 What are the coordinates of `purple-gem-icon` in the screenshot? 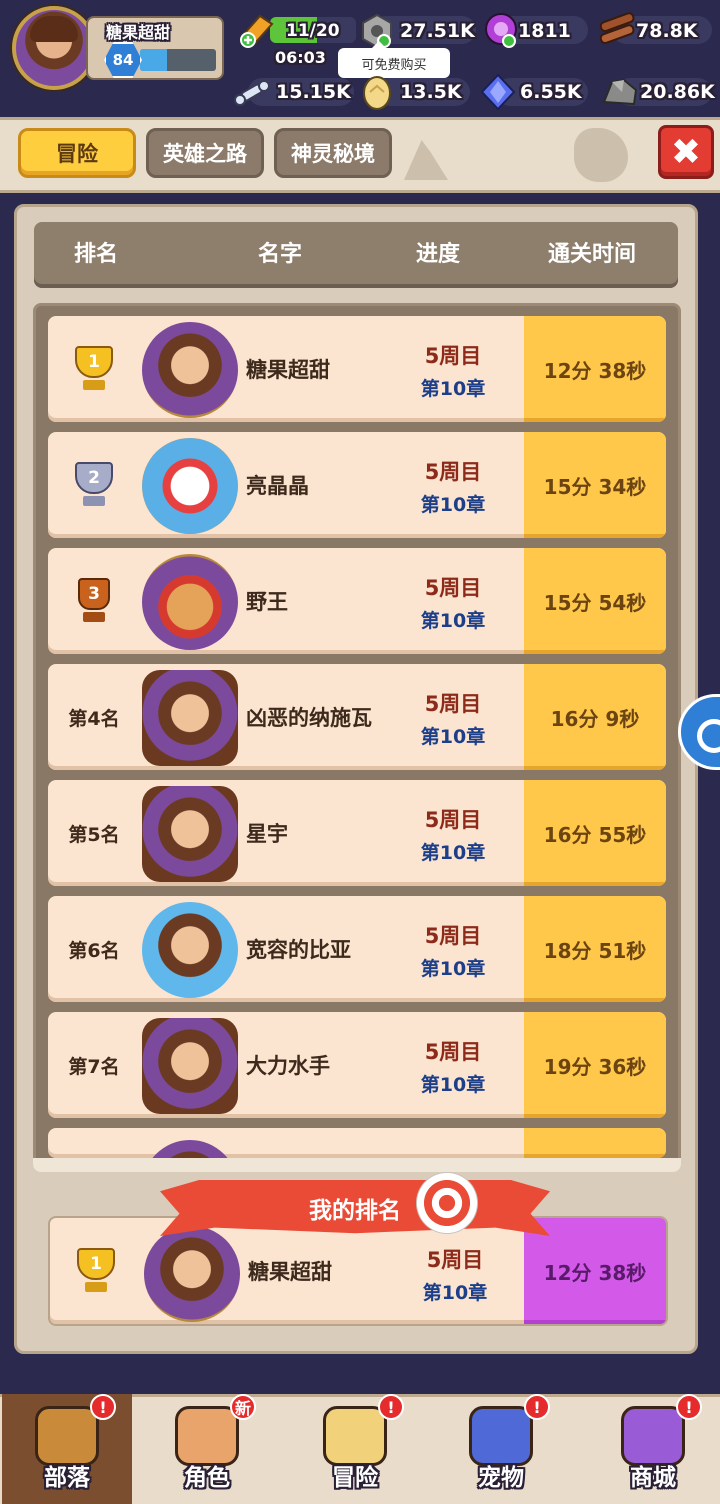 It's located at (501, 30).